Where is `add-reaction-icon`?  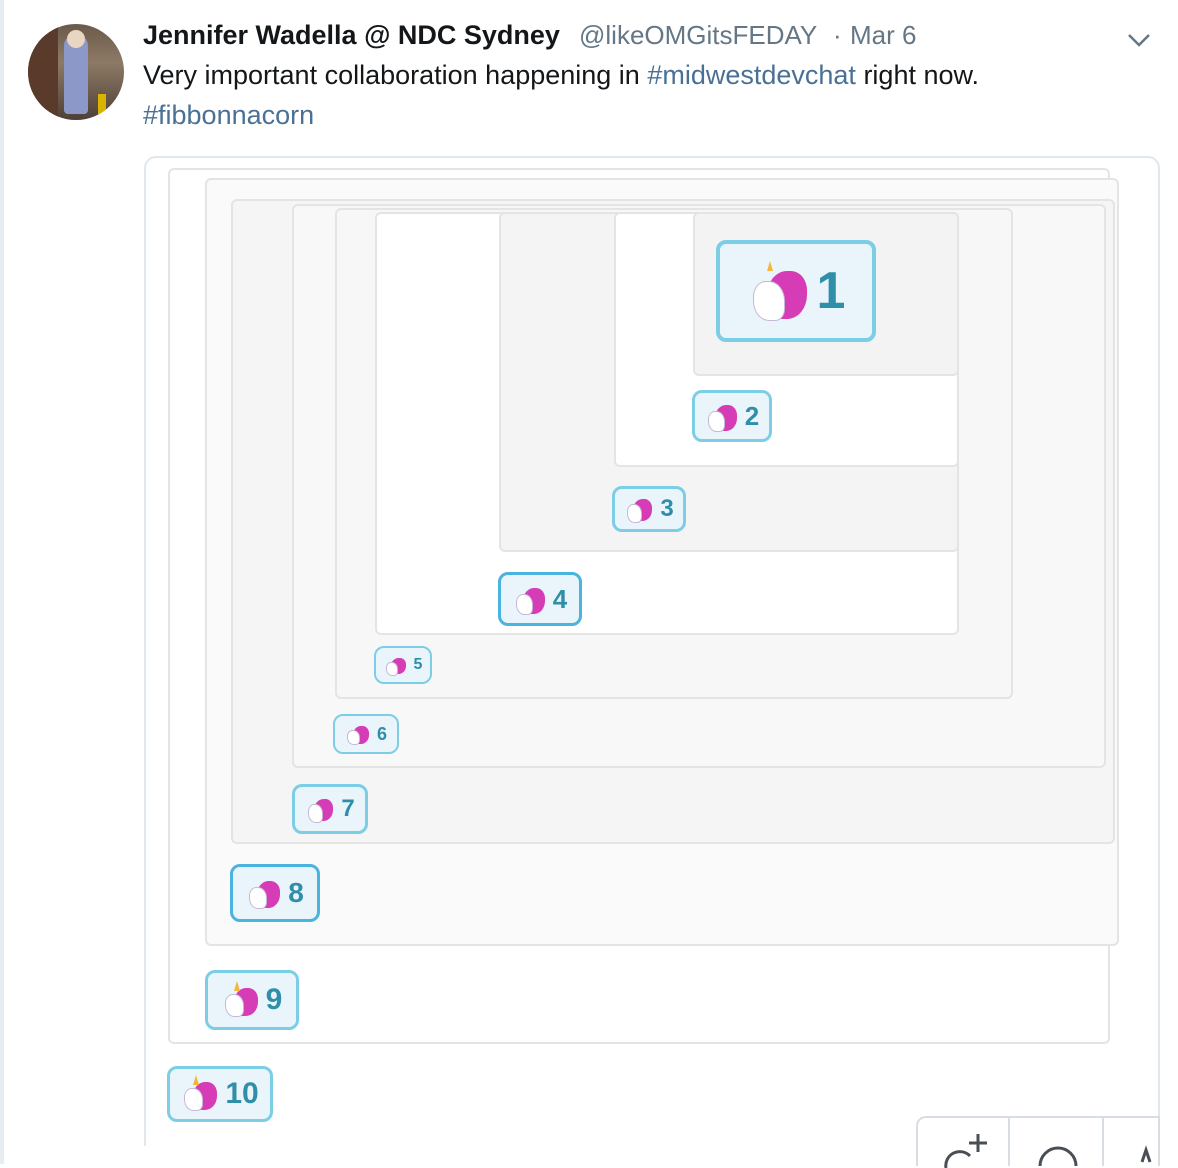
add-reaction-icon is located at coordinates (965, 1148).